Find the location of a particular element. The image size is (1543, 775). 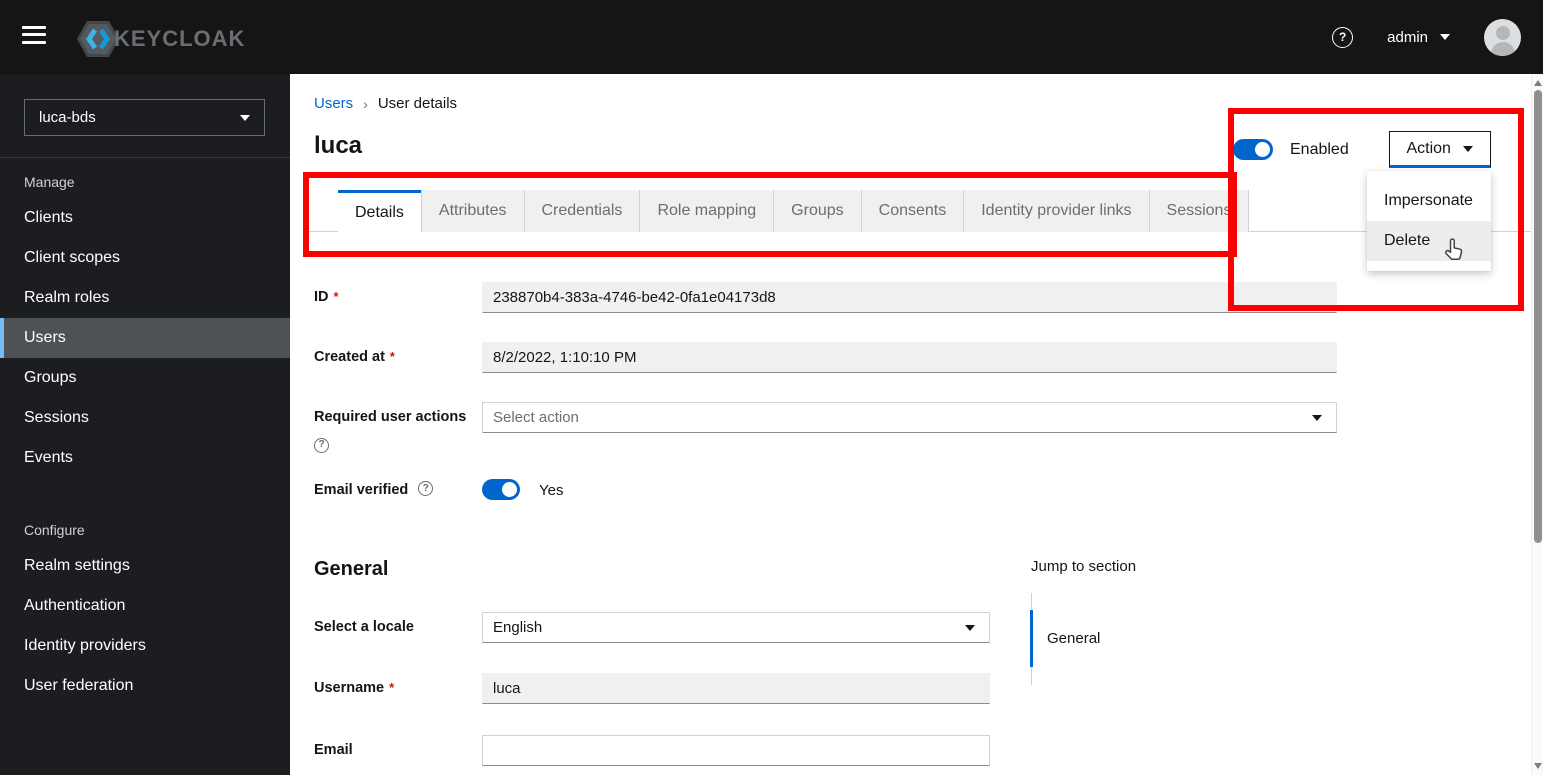

action-dropdown-button: Action is located at coordinates (1439, 149).